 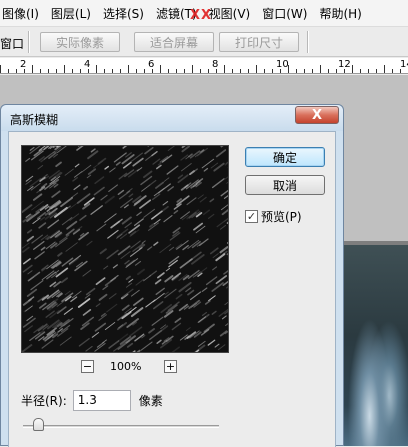 What do you see at coordinates (172, 118) in the screenshot?
I see `dialog-titlebar: 高斯模糊 X` at bounding box center [172, 118].